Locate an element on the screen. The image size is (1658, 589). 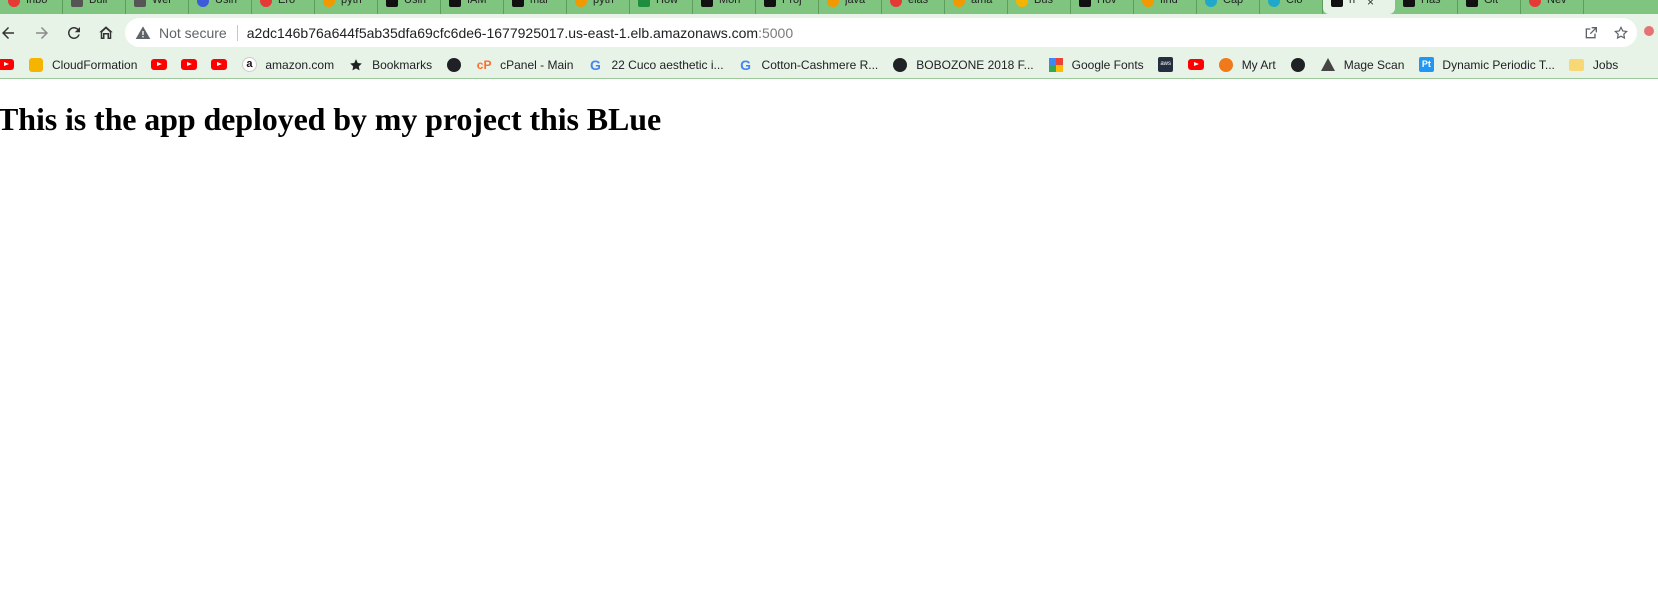
home-icon is located at coordinates (106, 32).